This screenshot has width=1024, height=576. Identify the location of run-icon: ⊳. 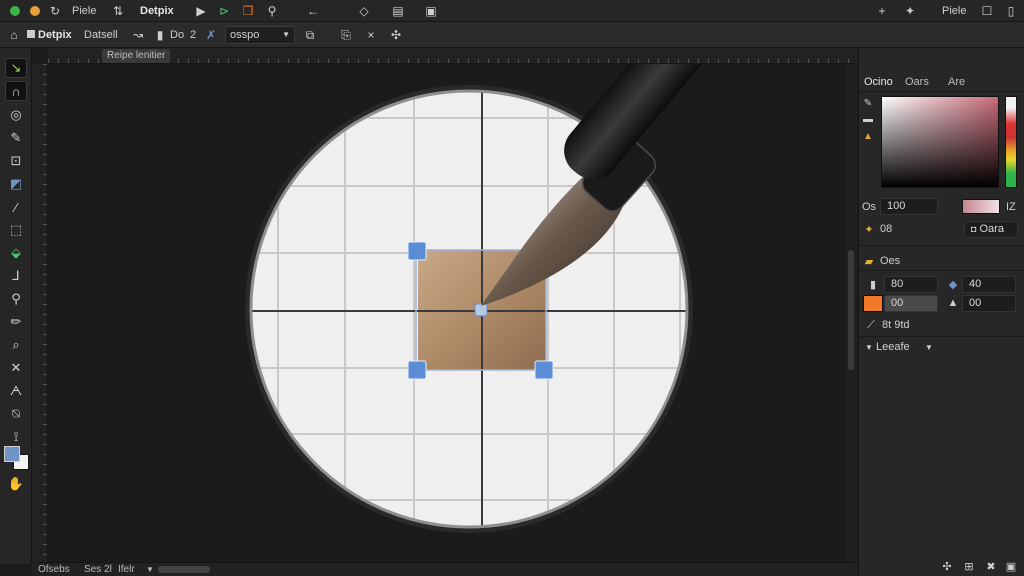
(224, 11).